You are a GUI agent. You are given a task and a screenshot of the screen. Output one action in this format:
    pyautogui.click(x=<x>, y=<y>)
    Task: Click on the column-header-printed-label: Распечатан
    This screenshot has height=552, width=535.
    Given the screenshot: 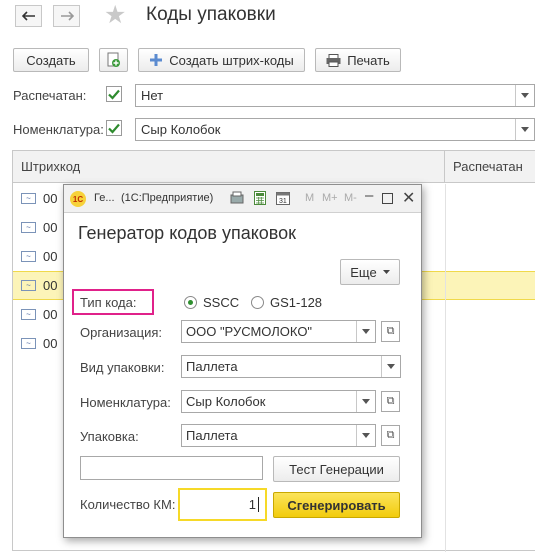 What is the action you would take?
    pyautogui.click(x=488, y=166)
    